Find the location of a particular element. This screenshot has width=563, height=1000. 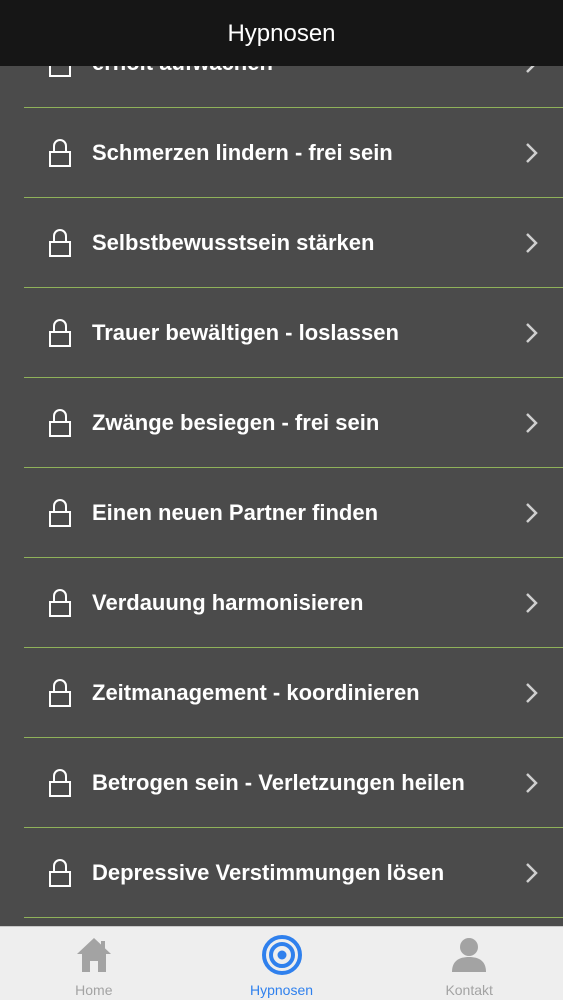

list-item-label: Depressive Verstimmungen lösen is located at coordinates (268, 872).